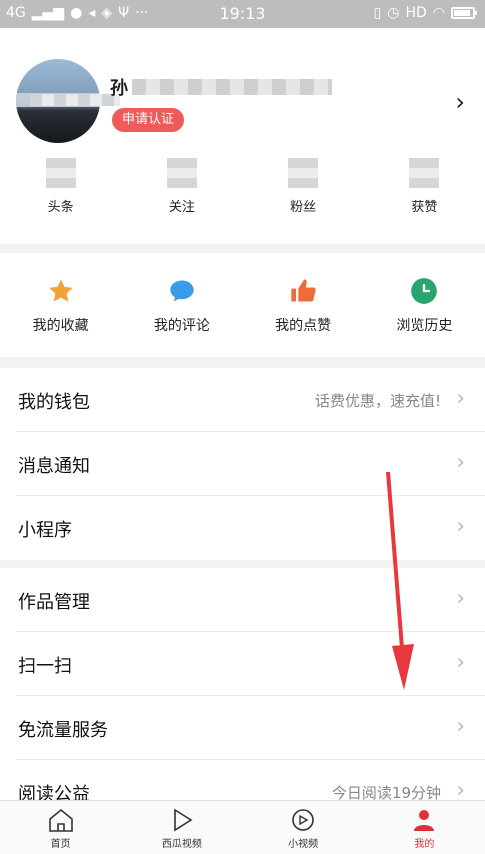 This screenshot has width=485, height=854. Describe the element at coordinates (60, 290) in the screenshot. I see `star-icon` at that location.